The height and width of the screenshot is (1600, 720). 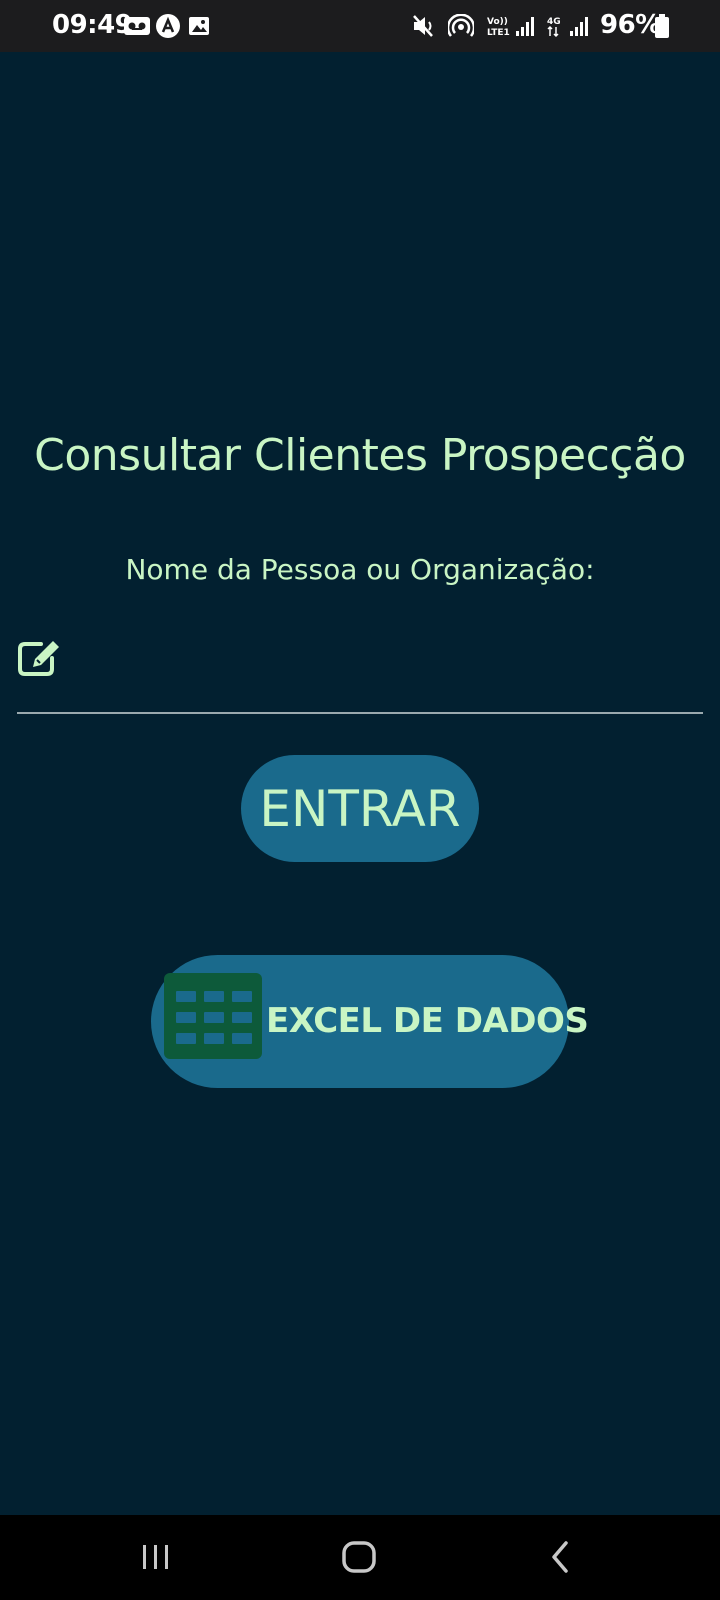 I want to click on back-icon, so click(x=561, y=1557).